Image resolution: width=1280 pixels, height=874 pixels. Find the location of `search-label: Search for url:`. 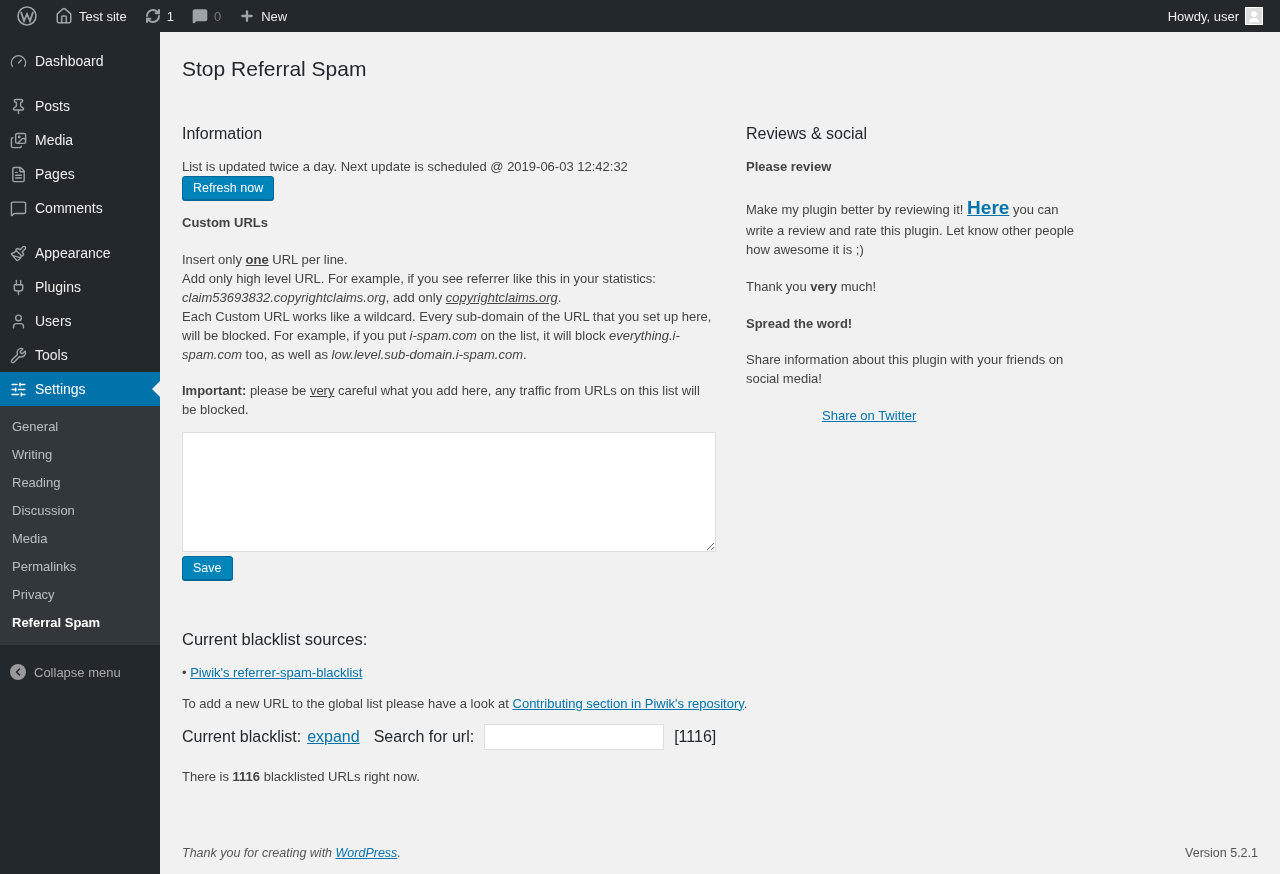

search-label: Search for url: is located at coordinates (424, 737).